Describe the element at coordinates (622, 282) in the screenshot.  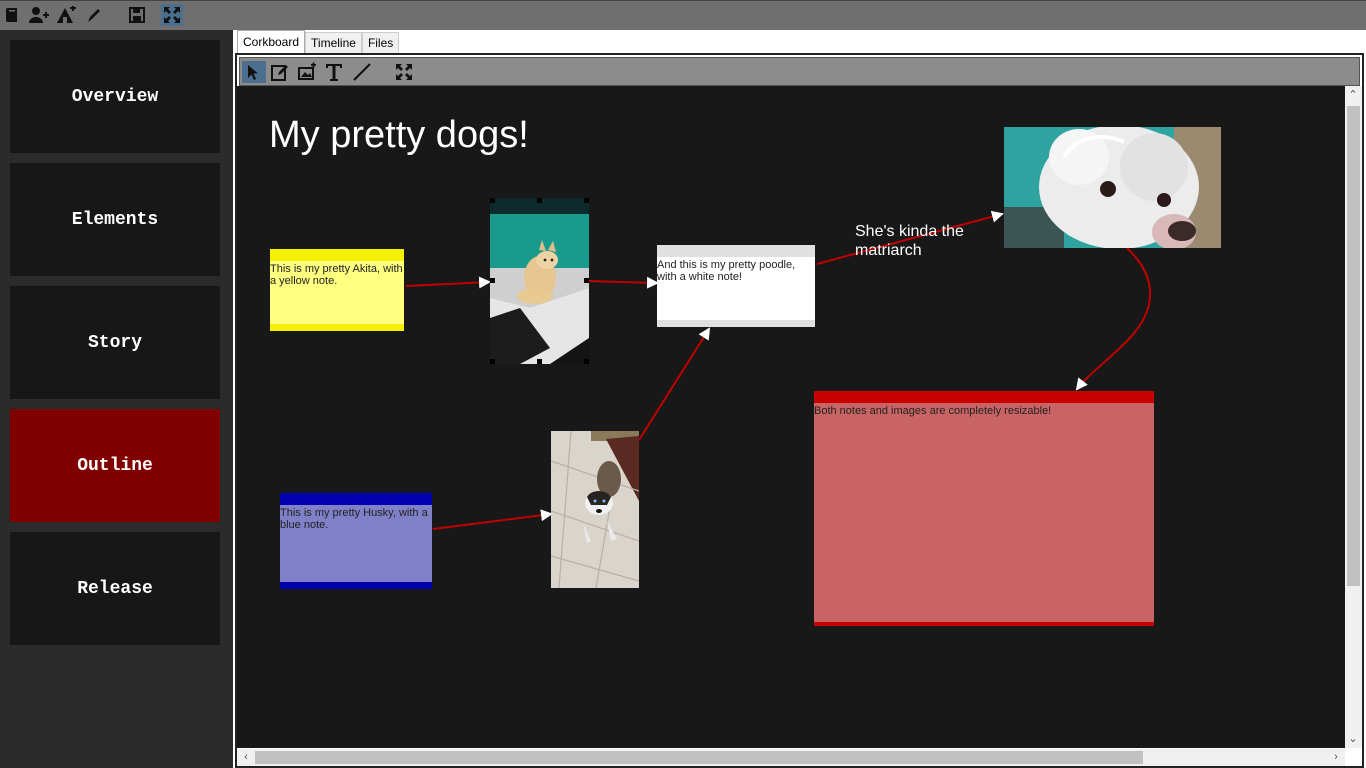
I see `connector-akita-photo` at that location.